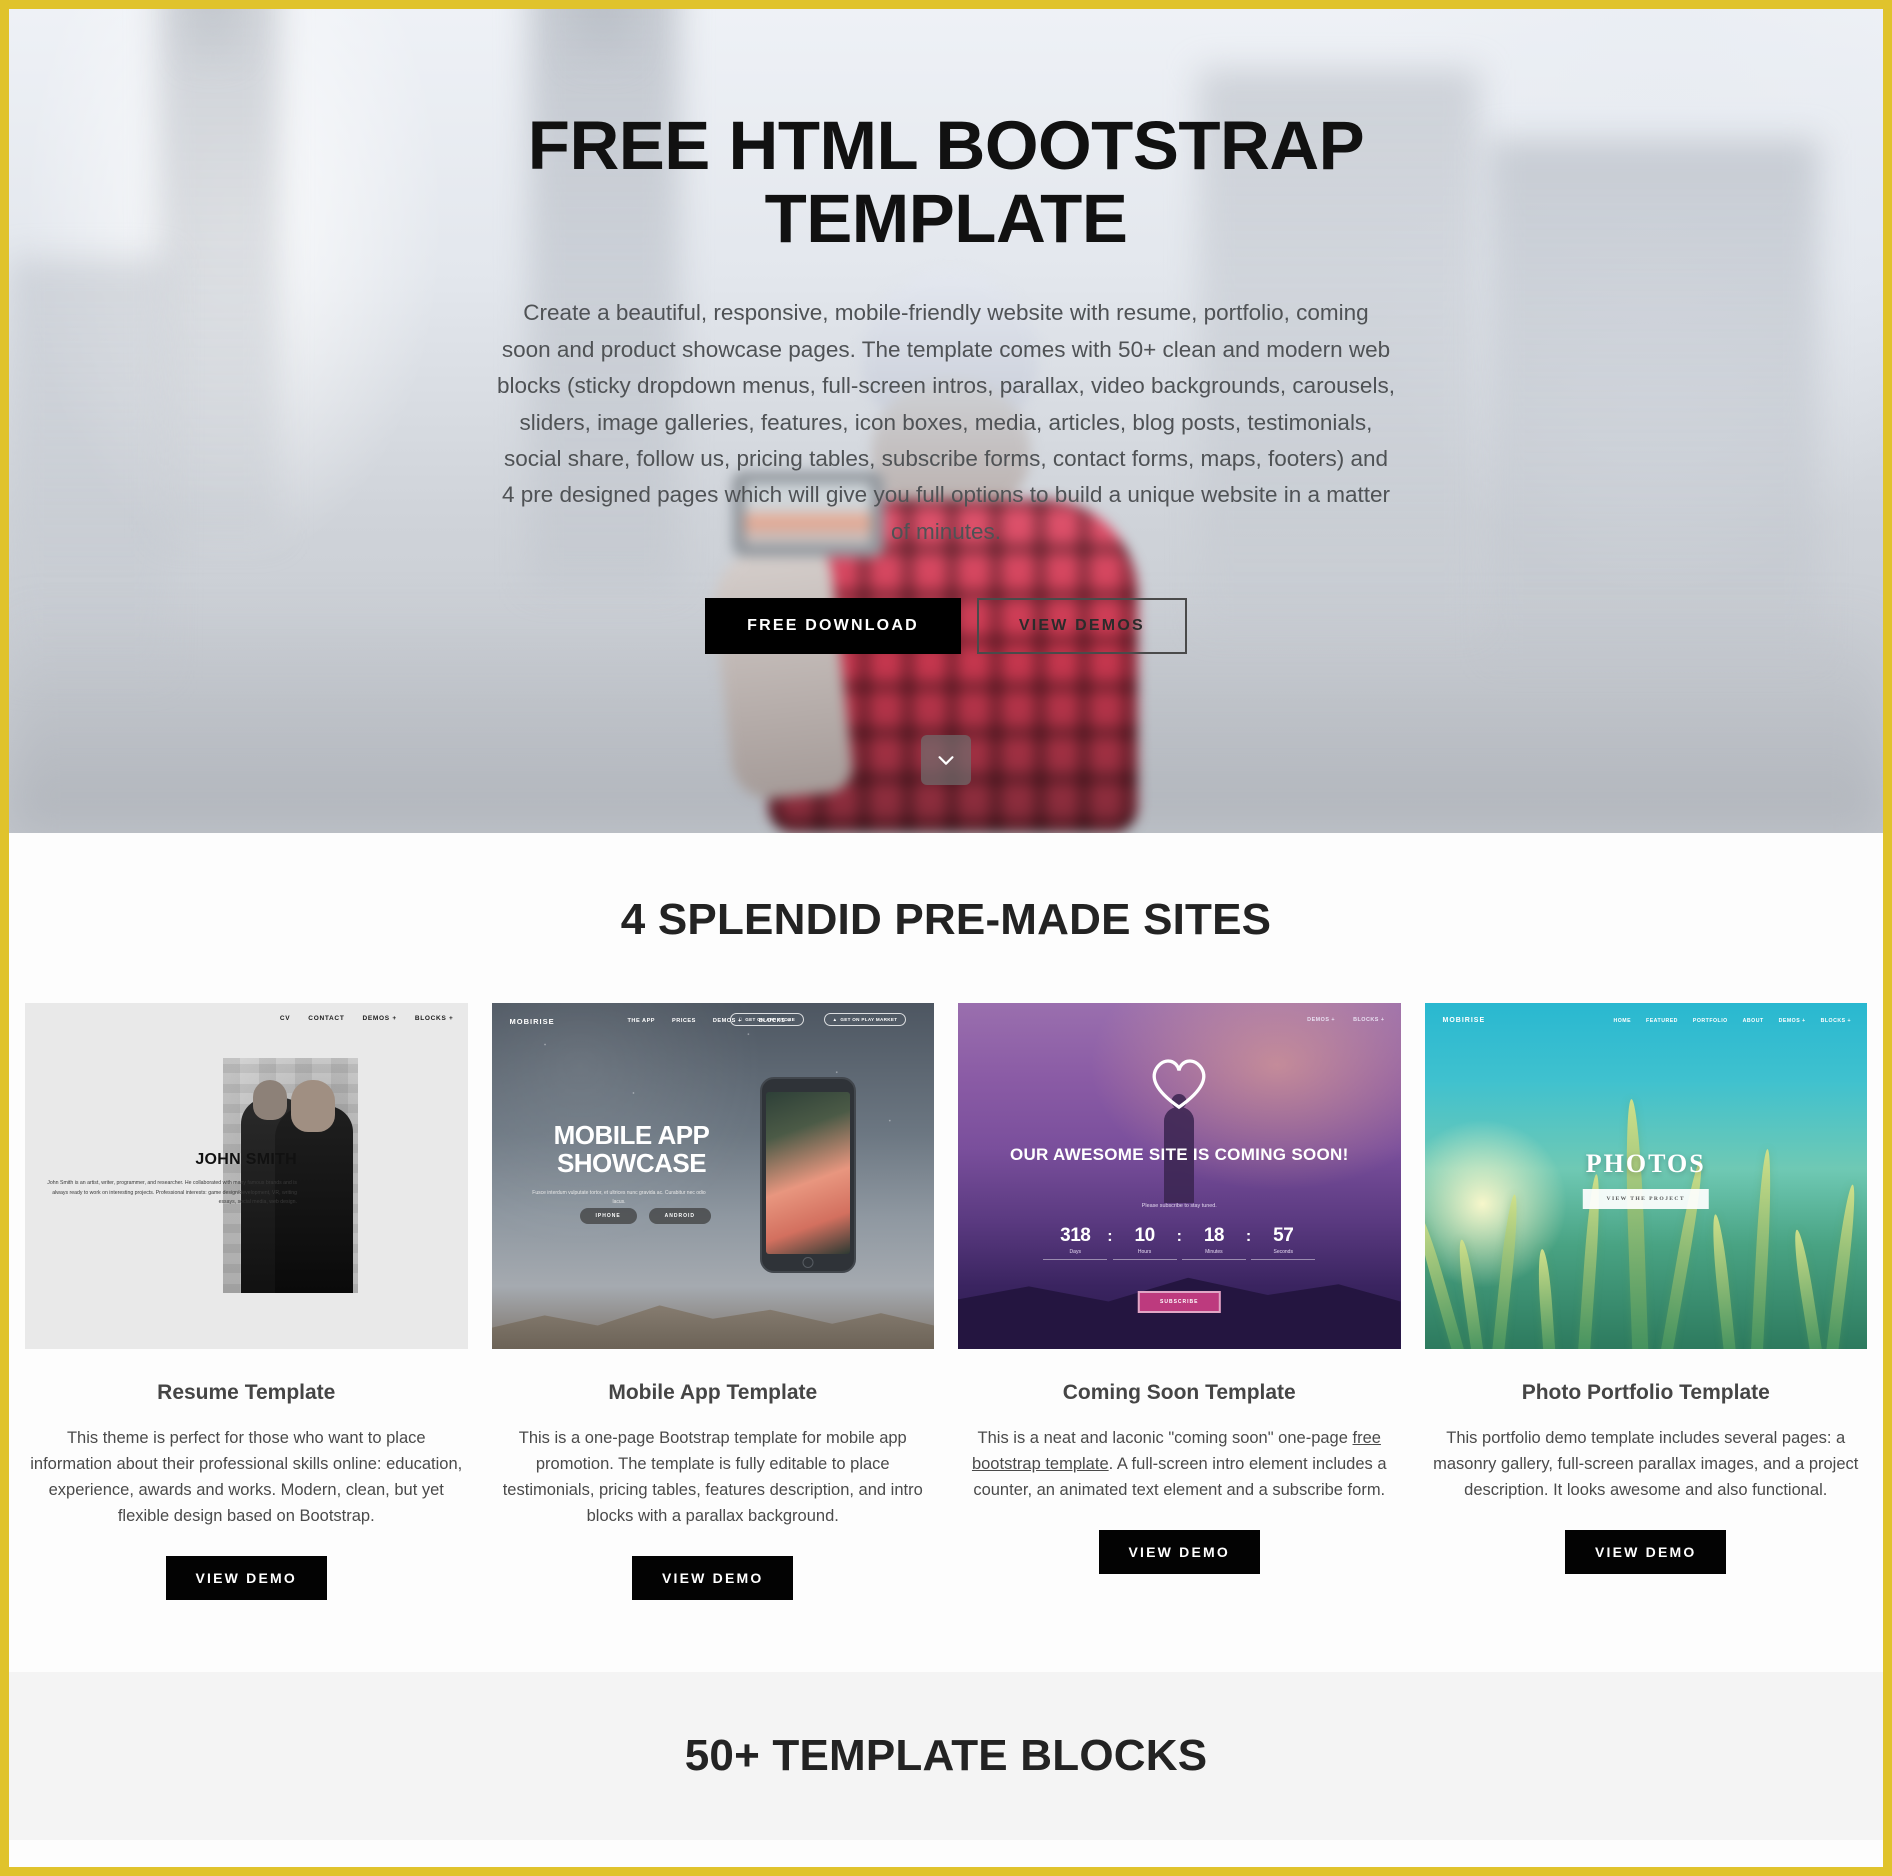 The width and height of the screenshot is (1892, 1876). I want to click on countdown-label: Seconds, so click(1283, 1252).